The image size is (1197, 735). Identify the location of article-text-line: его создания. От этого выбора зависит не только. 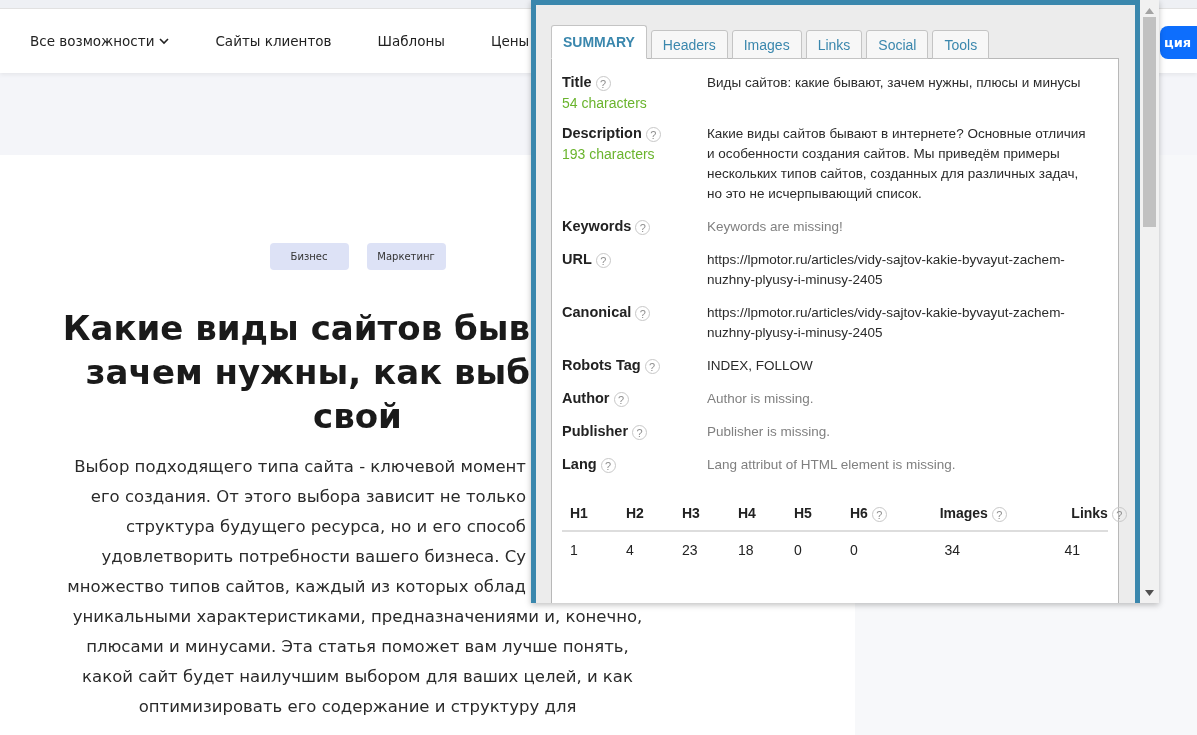
(308, 497).